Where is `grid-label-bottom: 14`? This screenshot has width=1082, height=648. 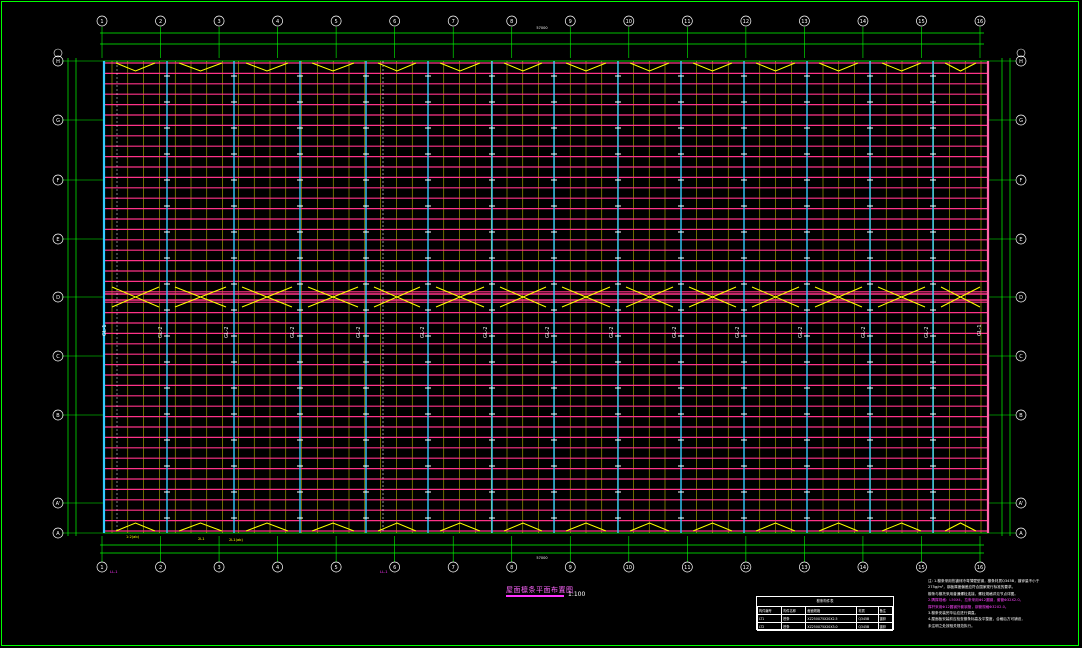 grid-label-bottom: 14 is located at coordinates (863, 568).